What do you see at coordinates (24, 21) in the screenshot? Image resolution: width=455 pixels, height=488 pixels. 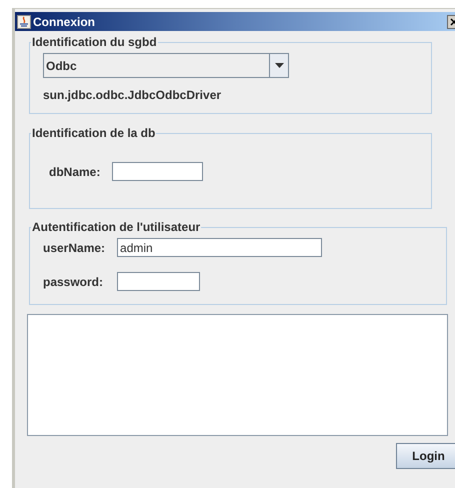 I see `app-icon` at bounding box center [24, 21].